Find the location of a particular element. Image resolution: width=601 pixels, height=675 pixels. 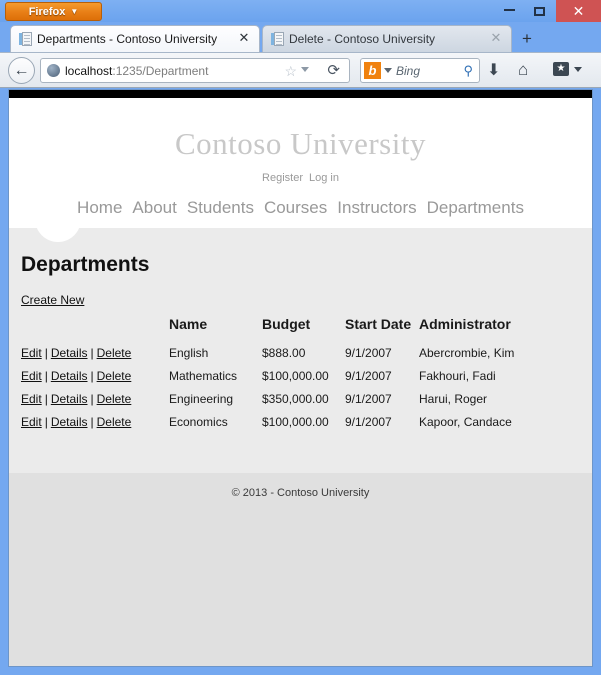

cell-name: English is located at coordinates (189, 353).